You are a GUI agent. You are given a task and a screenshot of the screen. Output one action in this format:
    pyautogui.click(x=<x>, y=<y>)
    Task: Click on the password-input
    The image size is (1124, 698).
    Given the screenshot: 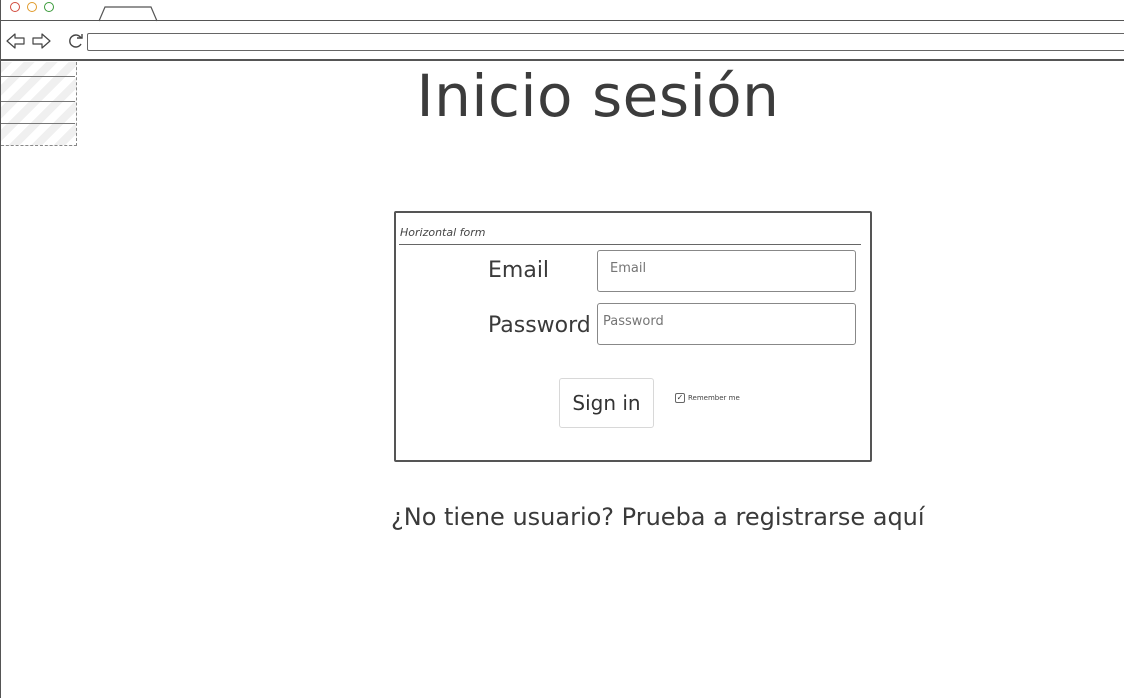 What is the action you would take?
    pyautogui.click(x=726, y=324)
    